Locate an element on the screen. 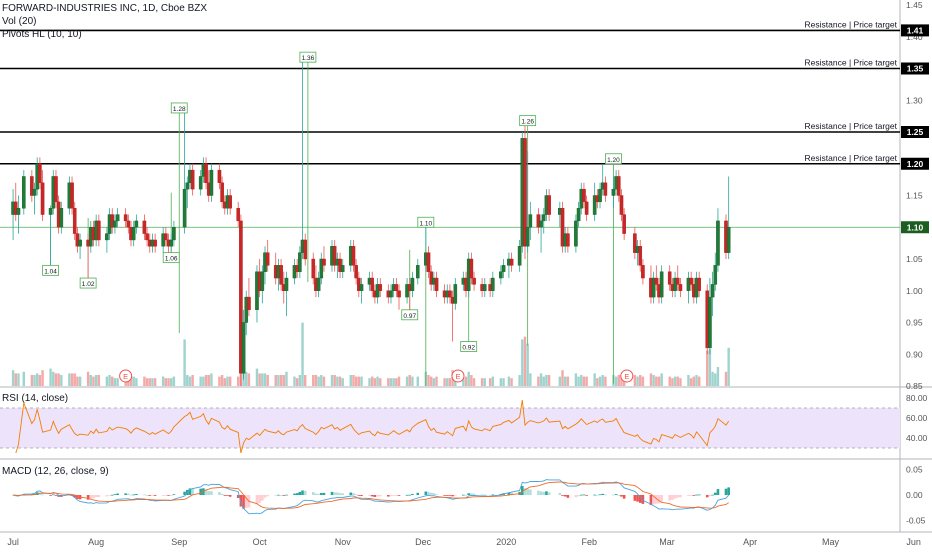 Image resolution: width=932 pixels, height=555 pixels. time-tick-label: Jun is located at coordinates (913, 542).